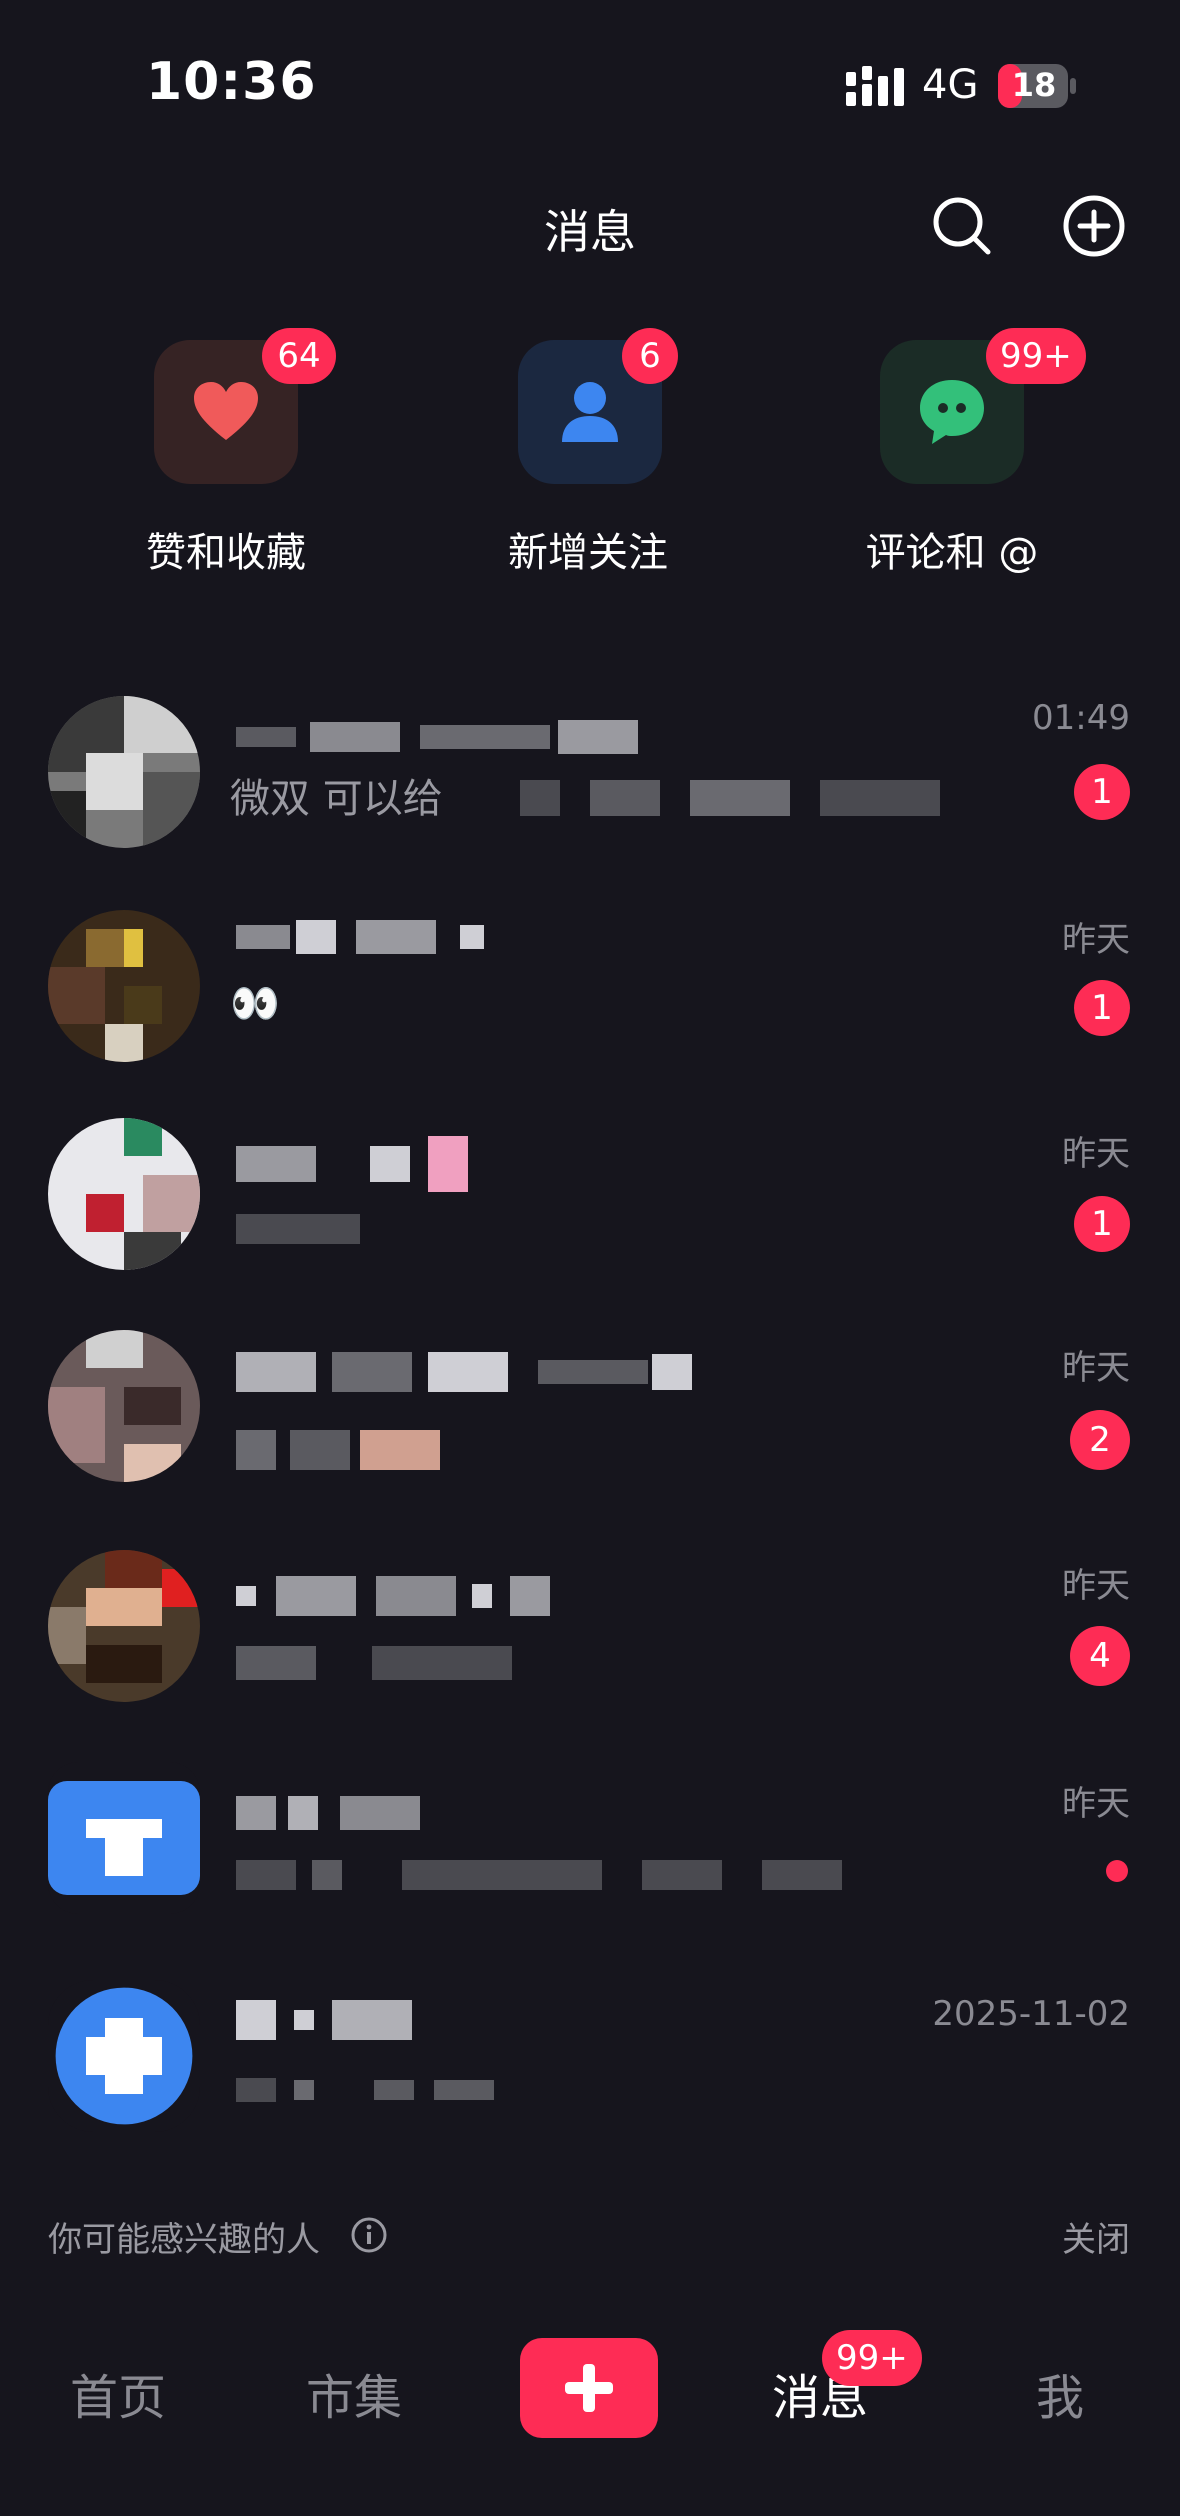 The height and width of the screenshot is (2516, 1180). I want to click on battery-icon: 18, so click(1037, 86).